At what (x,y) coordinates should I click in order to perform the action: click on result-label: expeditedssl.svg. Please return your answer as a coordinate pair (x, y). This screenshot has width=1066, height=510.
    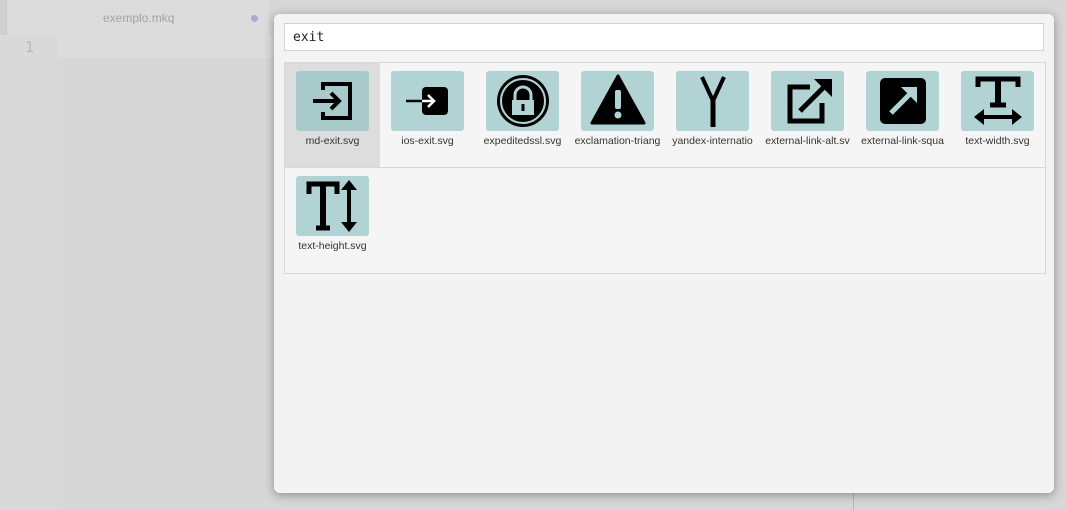
    Looking at the image, I should click on (522, 141).